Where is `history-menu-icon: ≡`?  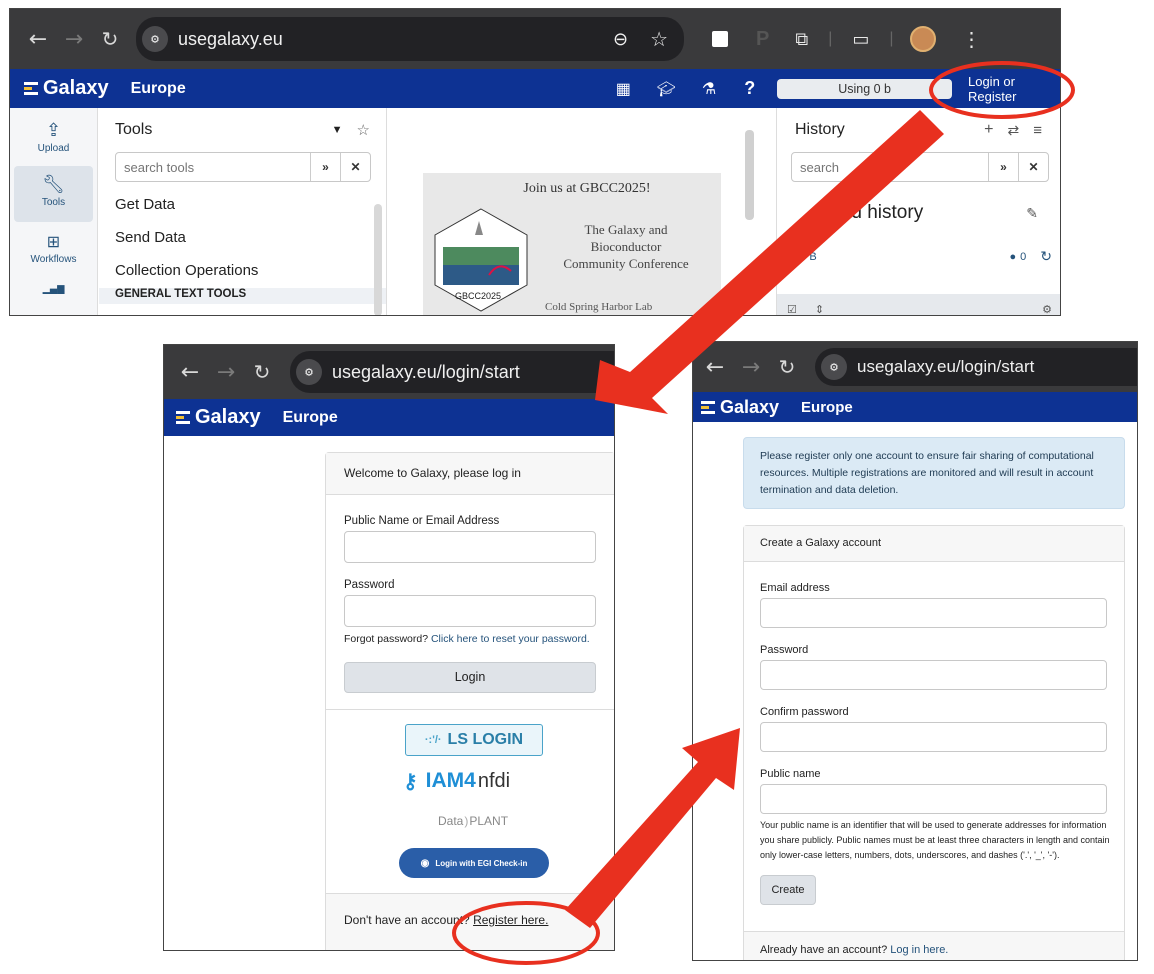
history-menu-icon: ≡ is located at coordinates (1037, 130).